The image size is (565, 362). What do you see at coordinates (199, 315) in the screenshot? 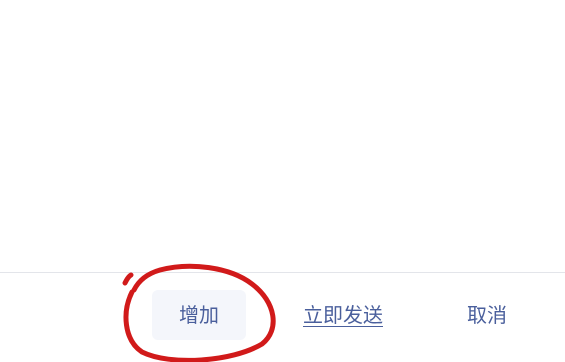
I see `add-button: 增加` at bounding box center [199, 315].